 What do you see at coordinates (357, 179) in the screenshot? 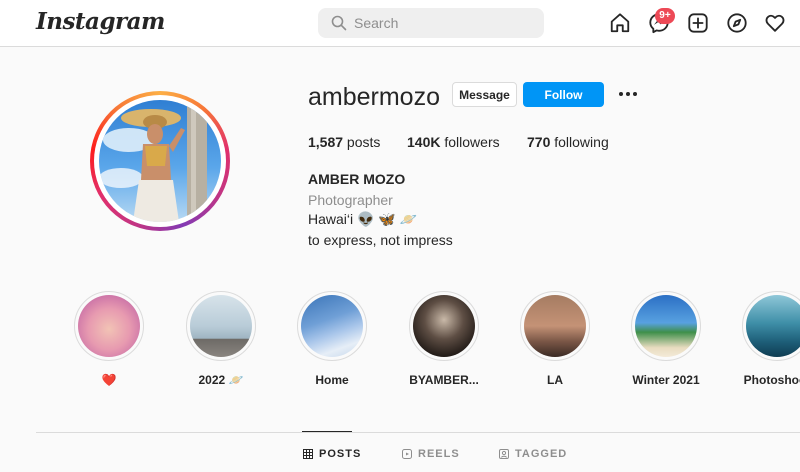
I see `profile-full-name: AMBER MOZO` at bounding box center [357, 179].